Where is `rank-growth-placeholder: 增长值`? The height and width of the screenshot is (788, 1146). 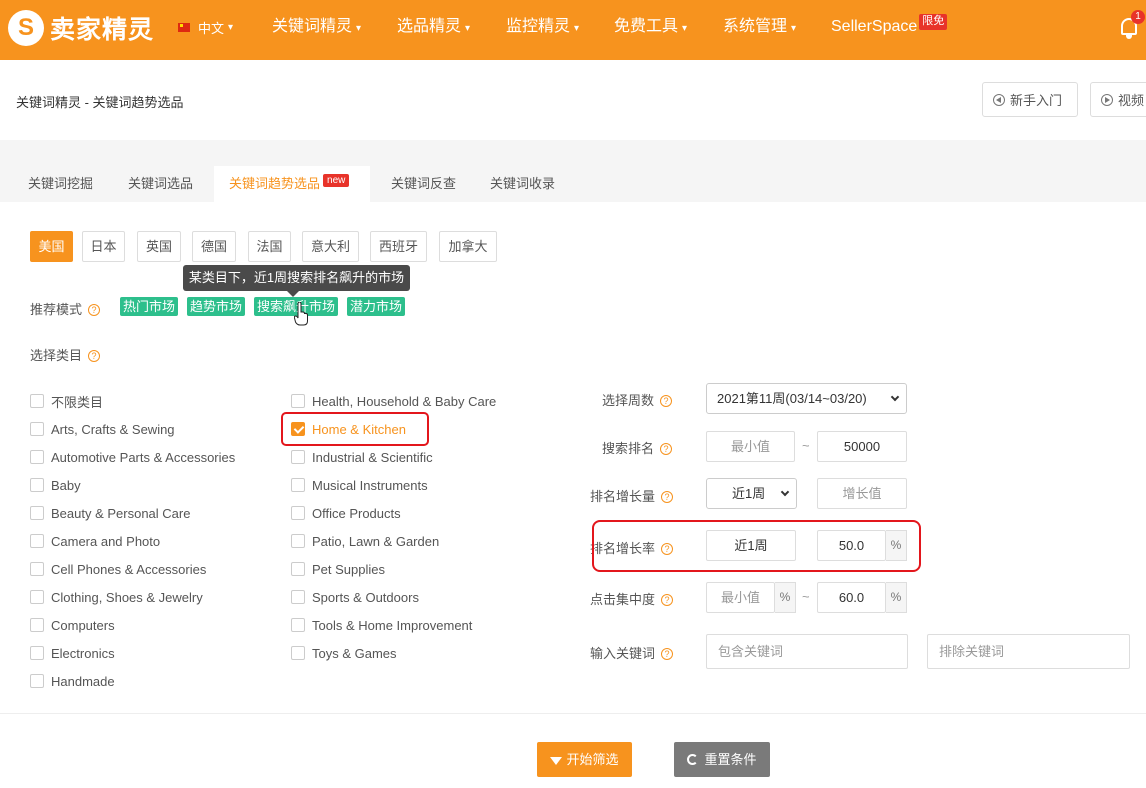
rank-growth-placeholder: 增长值 is located at coordinates (862, 493).